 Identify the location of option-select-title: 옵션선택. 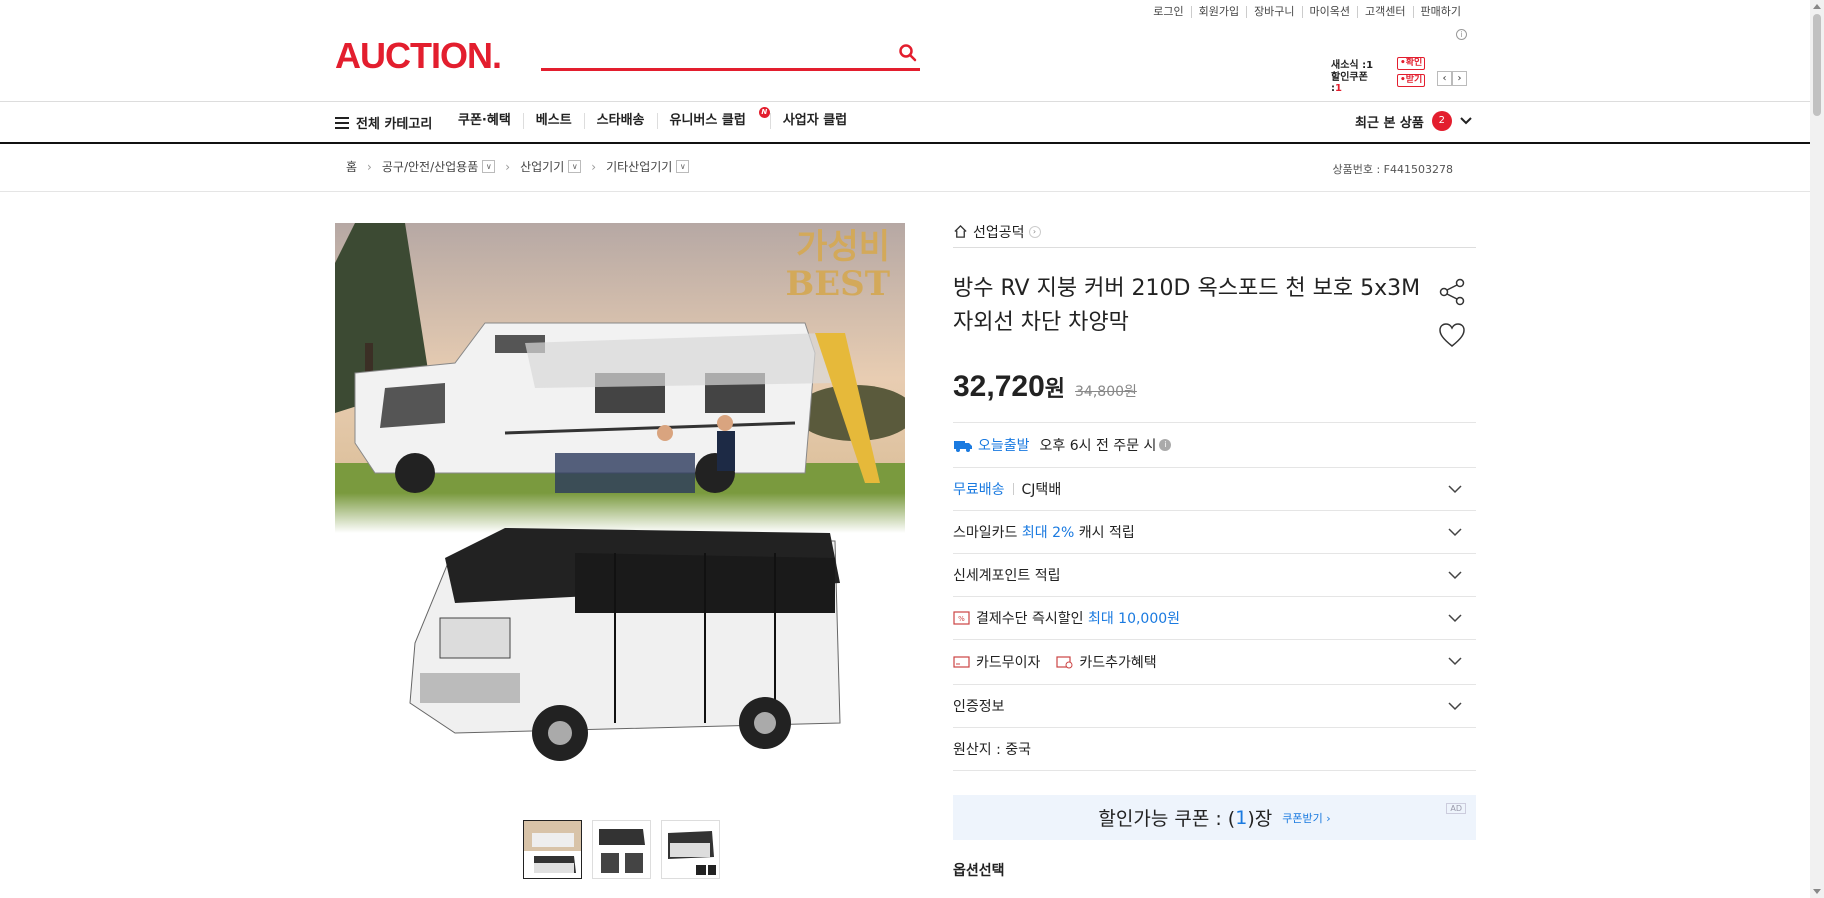
(979, 871).